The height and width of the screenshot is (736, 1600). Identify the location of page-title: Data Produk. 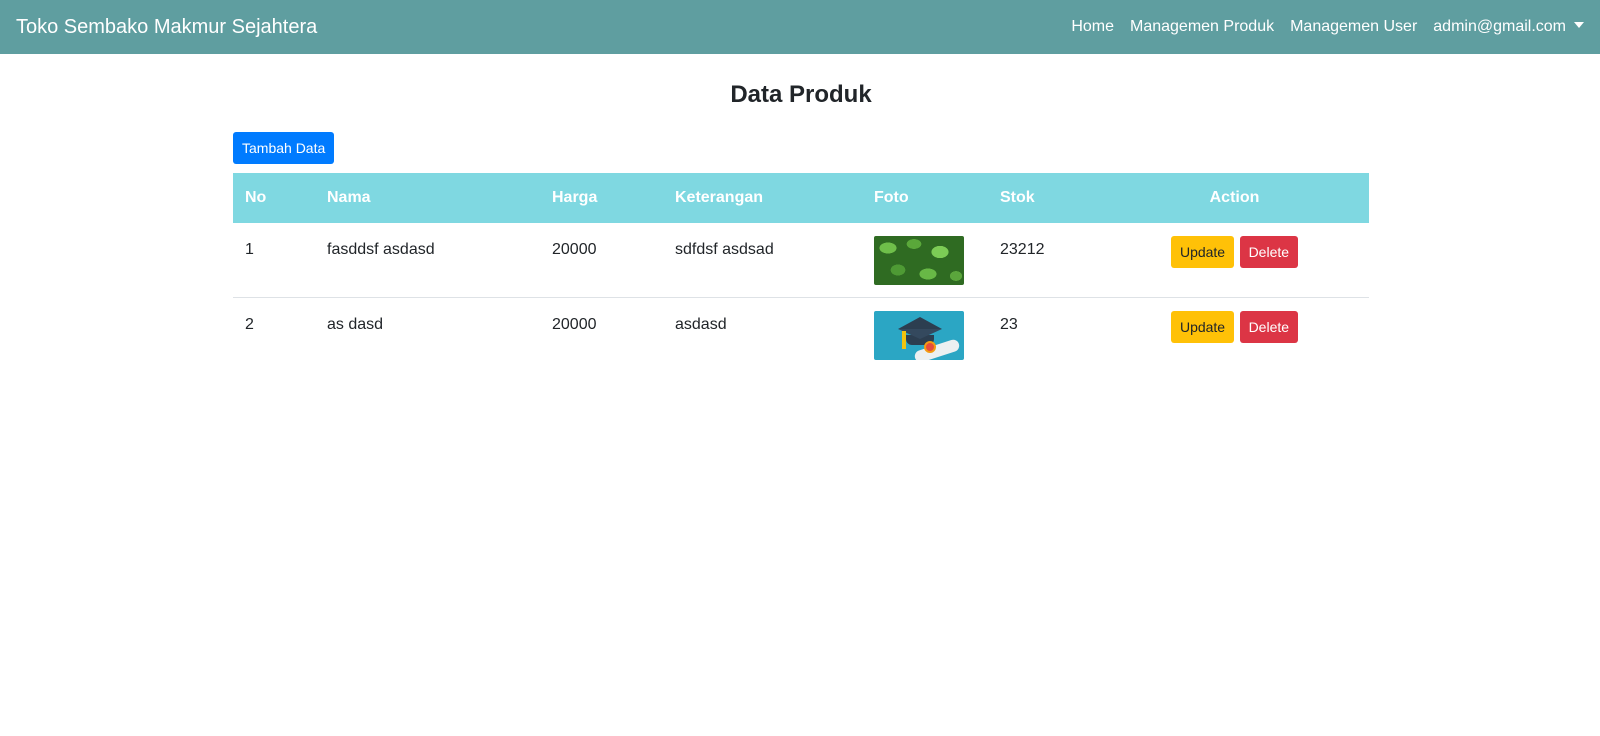
(801, 94).